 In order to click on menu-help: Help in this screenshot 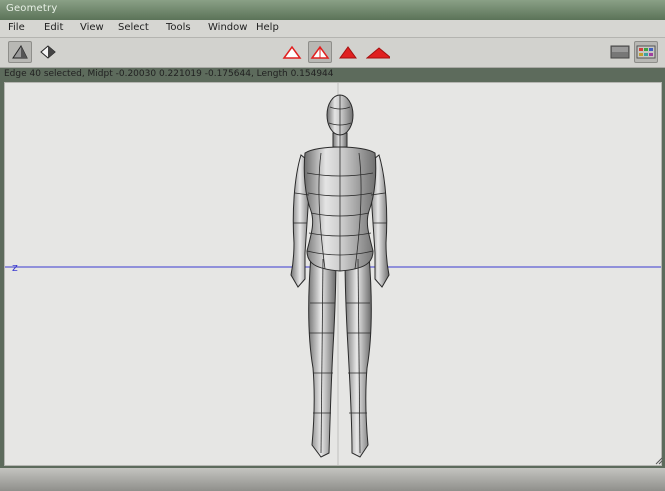, I will do `click(267, 27)`.